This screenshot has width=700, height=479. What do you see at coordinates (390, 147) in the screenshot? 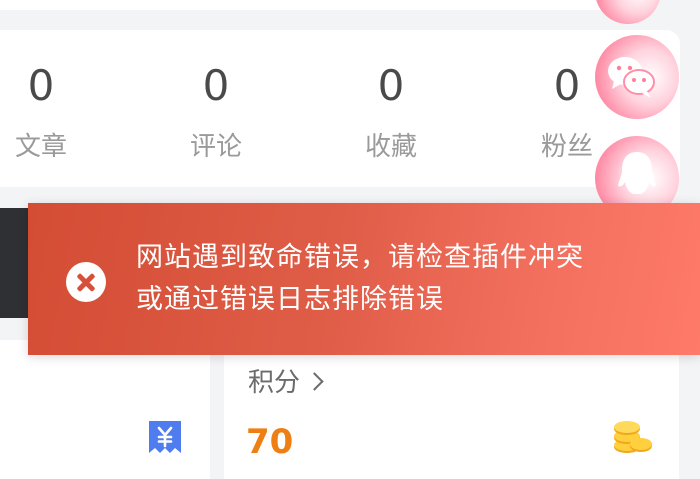
I see `stat-label: 收藏` at bounding box center [390, 147].